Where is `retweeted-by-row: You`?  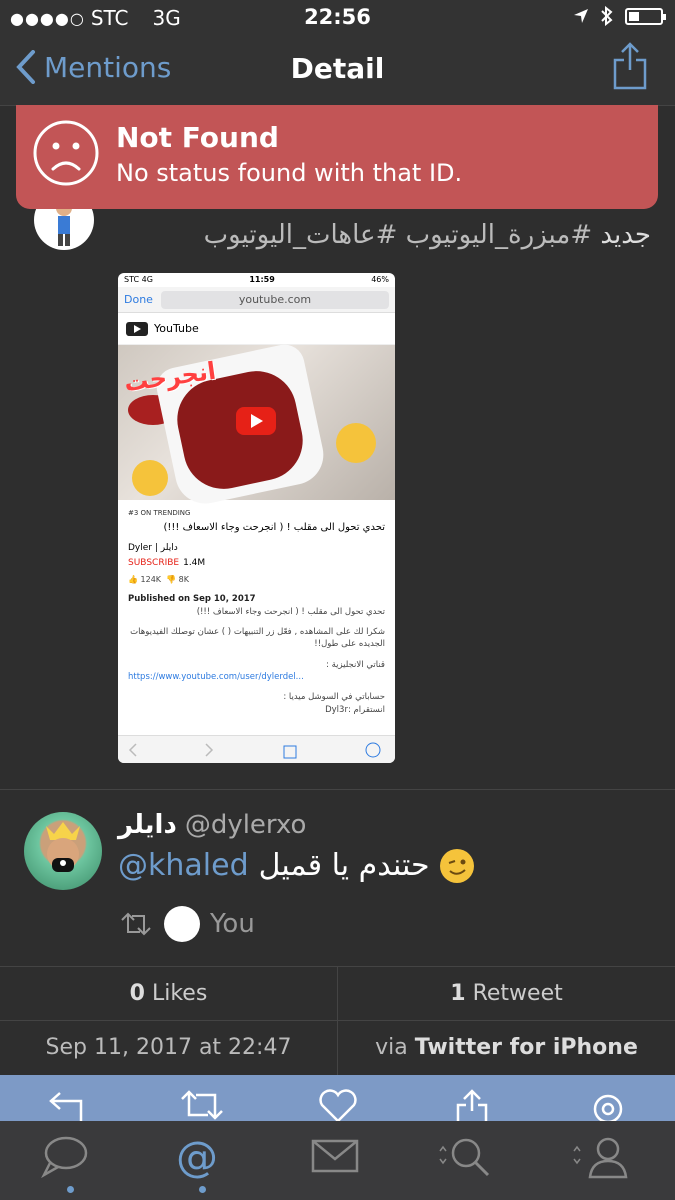
retweeted-by-row: You is located at coordinates (186, 924).